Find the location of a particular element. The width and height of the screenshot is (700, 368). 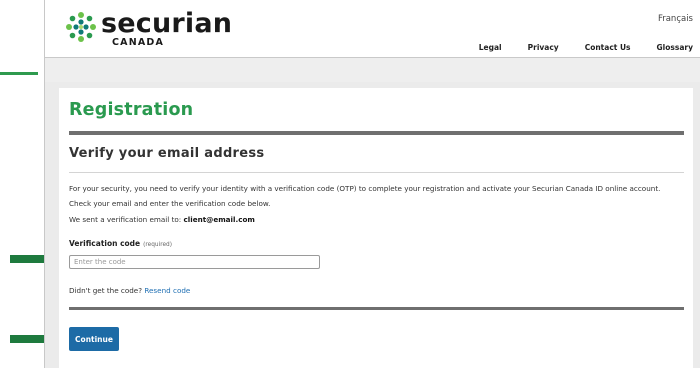

sent-email-address: client@email.com is located at coordinates (219, 219).